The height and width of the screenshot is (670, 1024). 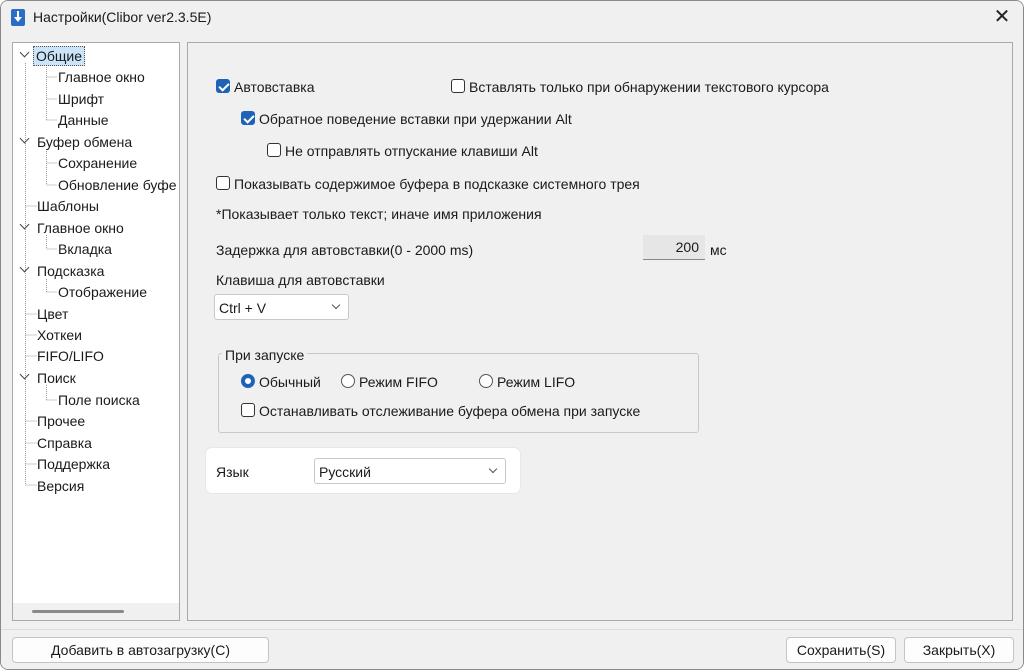 What do you see at coordinates (290, 382) in the screenshot?
I see `mode-normal-label: Обычный` at bounding box center [290, 382].